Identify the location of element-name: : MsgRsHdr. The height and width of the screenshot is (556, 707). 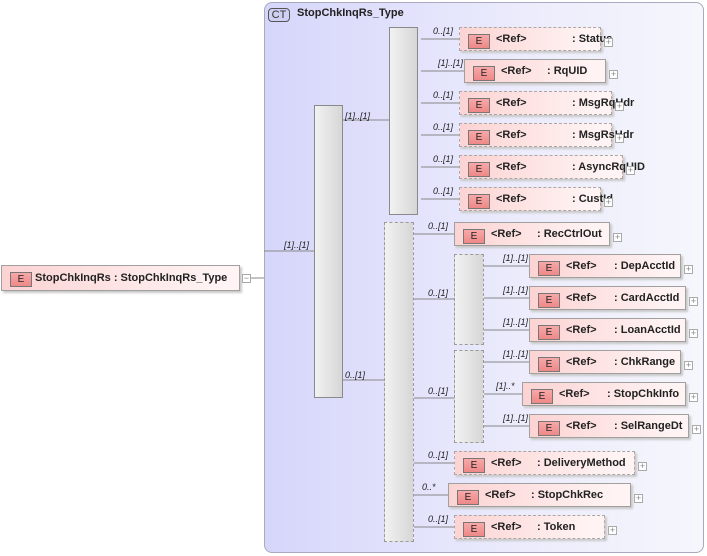
(603, 135).